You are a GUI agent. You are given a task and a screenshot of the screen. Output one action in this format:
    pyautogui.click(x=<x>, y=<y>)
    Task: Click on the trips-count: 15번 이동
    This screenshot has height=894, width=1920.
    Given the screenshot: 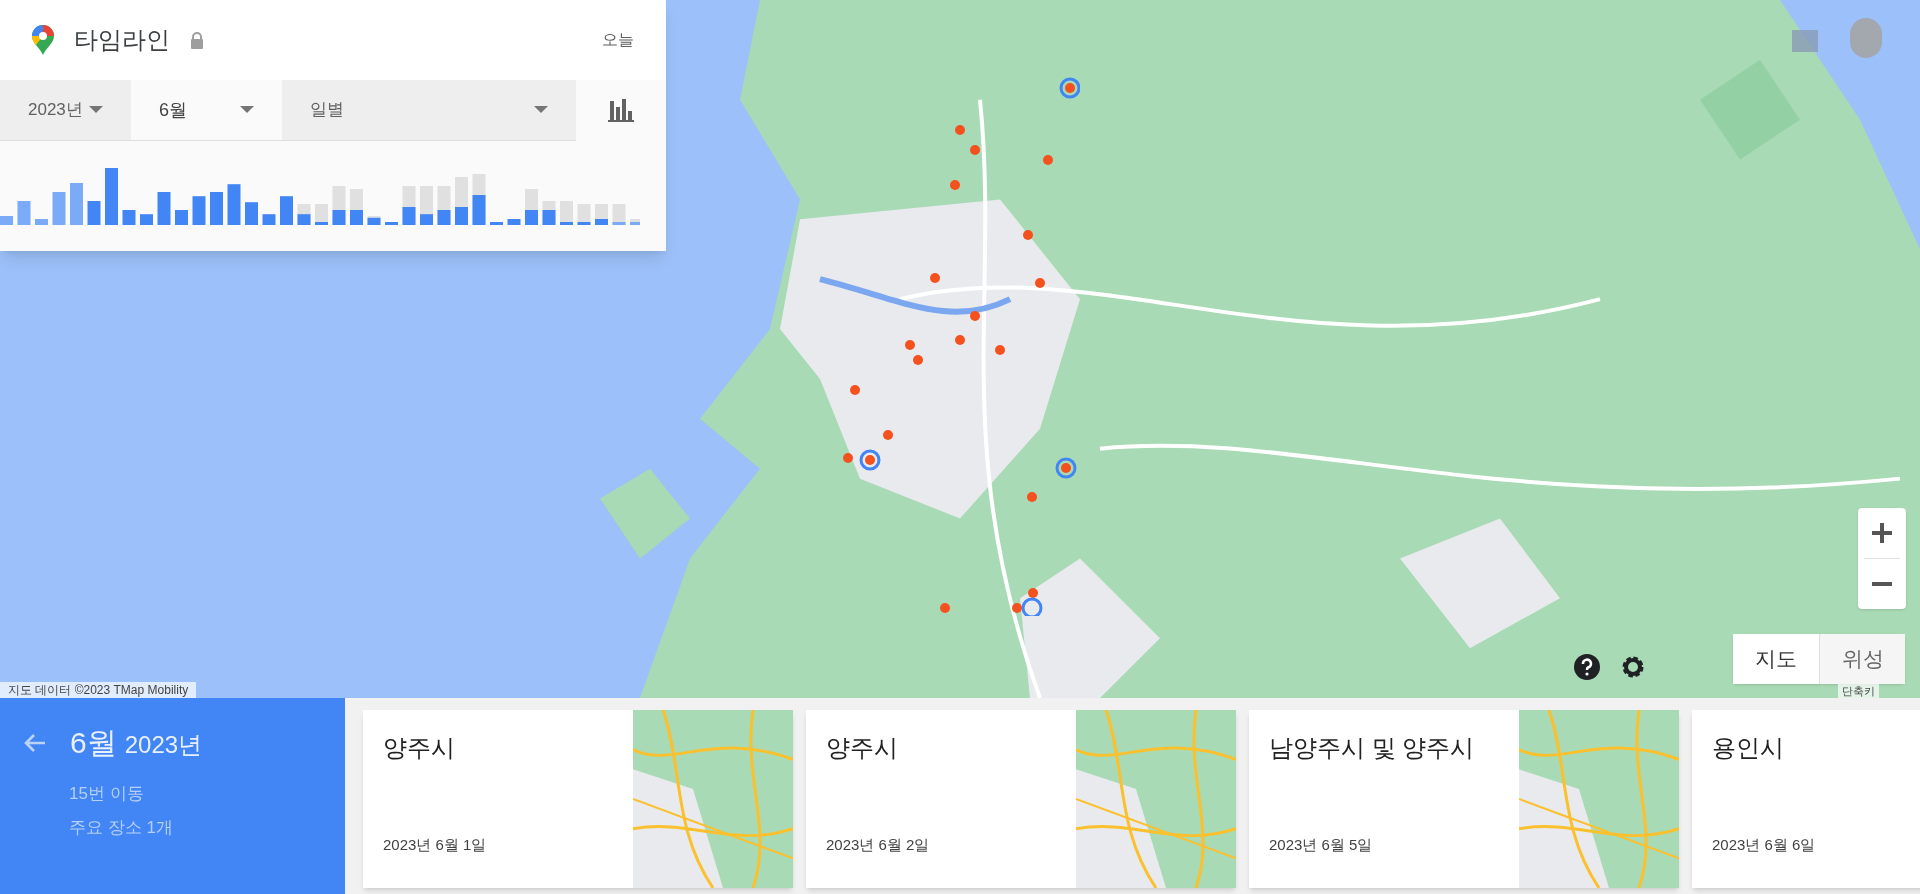 What is the action you would take?
    pyautogui.click(x=107, y=794)
    